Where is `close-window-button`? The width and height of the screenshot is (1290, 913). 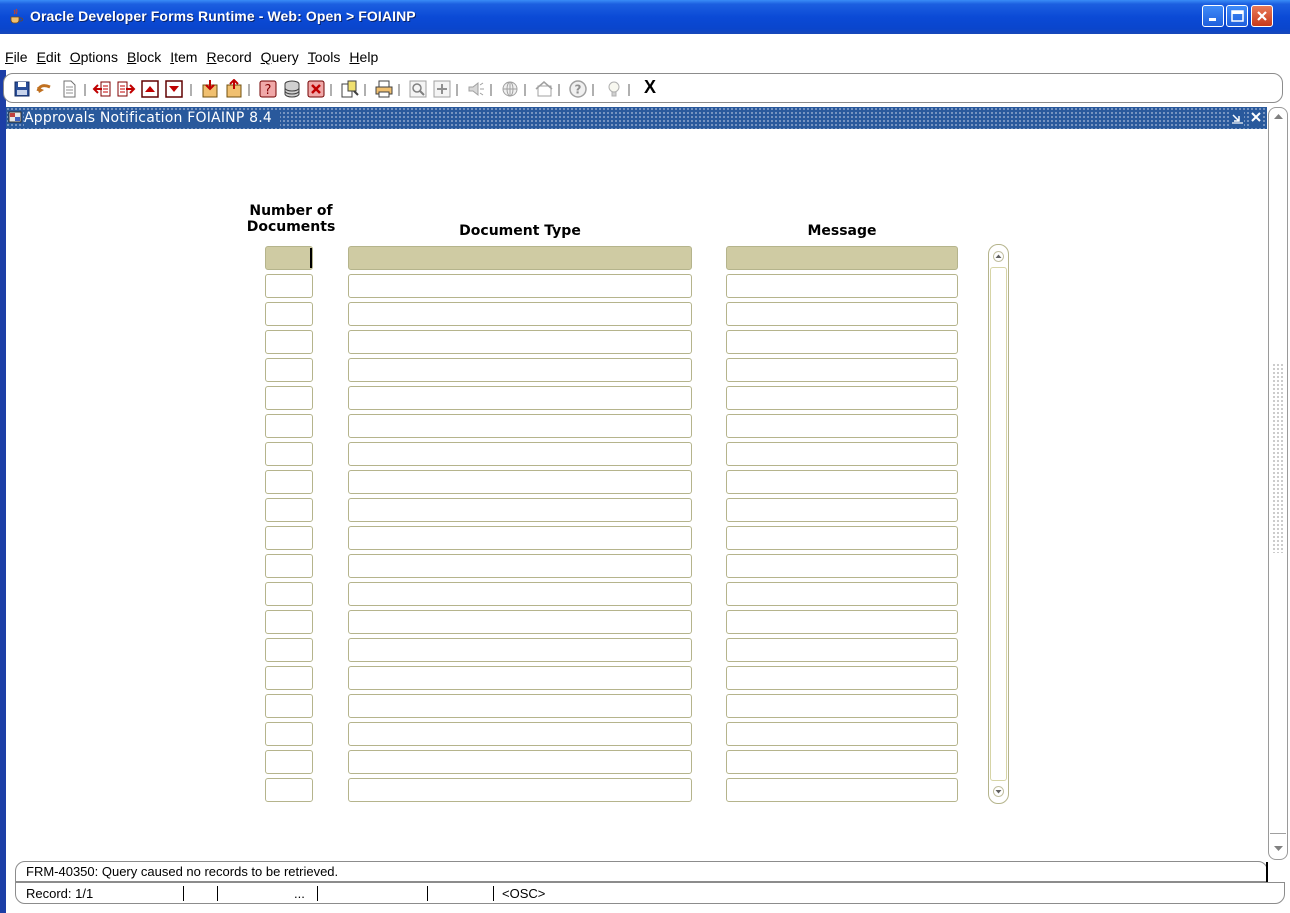 close-window-button is located at coordinates (1262, 16).